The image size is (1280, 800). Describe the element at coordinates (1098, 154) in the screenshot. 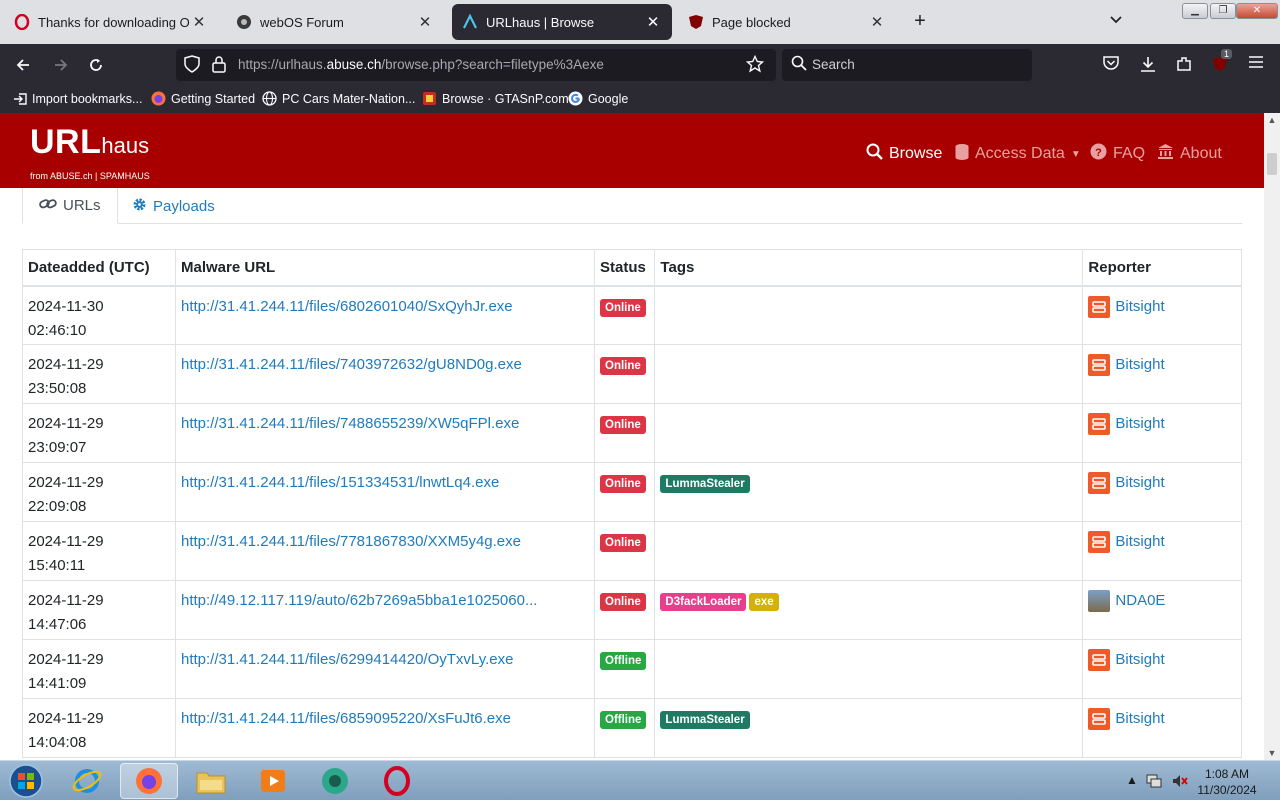

I see `question-icon: ?` at that location.